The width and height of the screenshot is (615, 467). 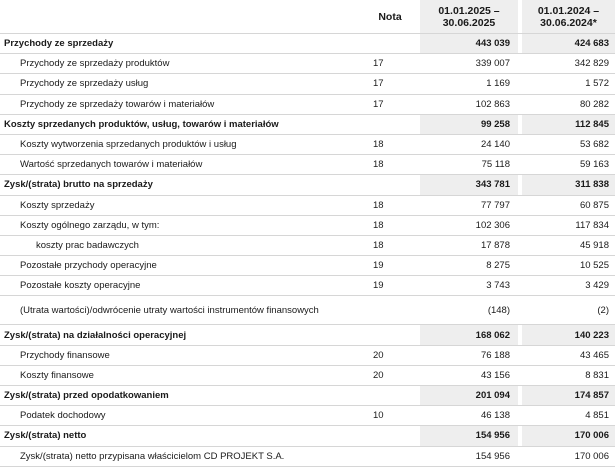 What do you see at coordinates (603, 310) in the screenshot?
I see `row-value-previous: (2)` at bounding box center [603, 310].